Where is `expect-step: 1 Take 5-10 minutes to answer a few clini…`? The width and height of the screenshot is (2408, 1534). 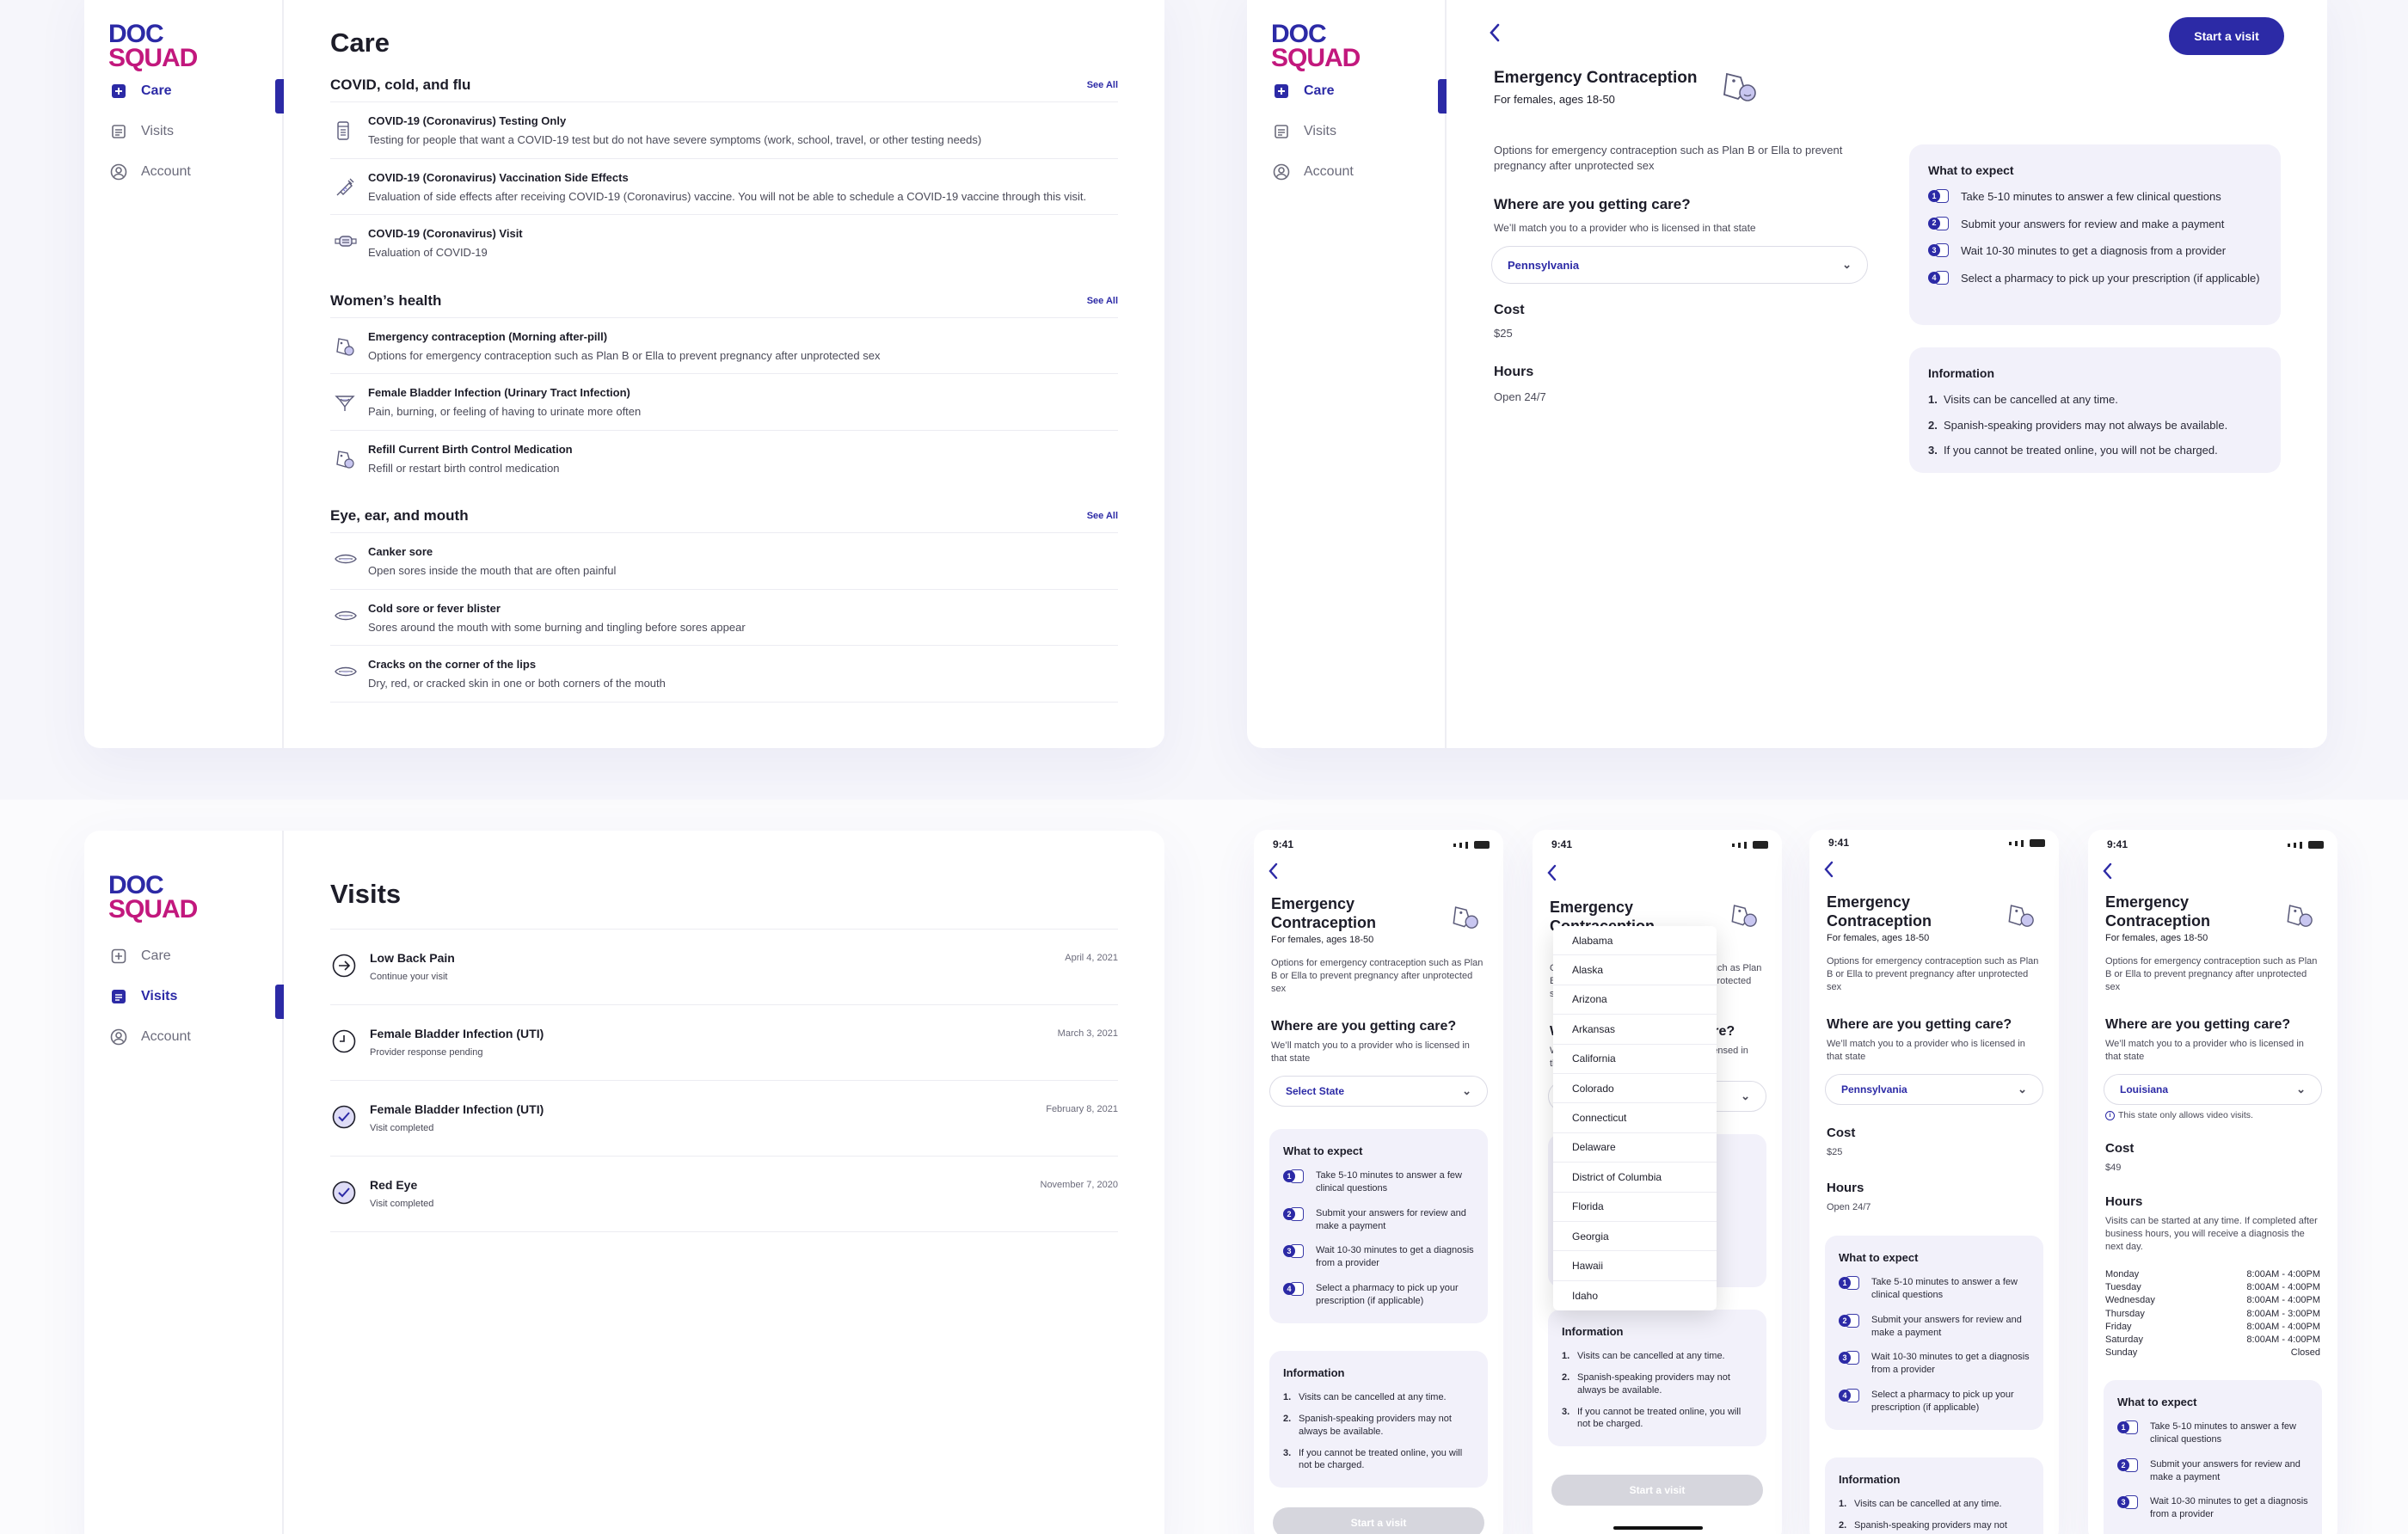 expect-step: 1 Take 5-10 minutes to answer a few clini… is located at coordinates (1378, 1182).